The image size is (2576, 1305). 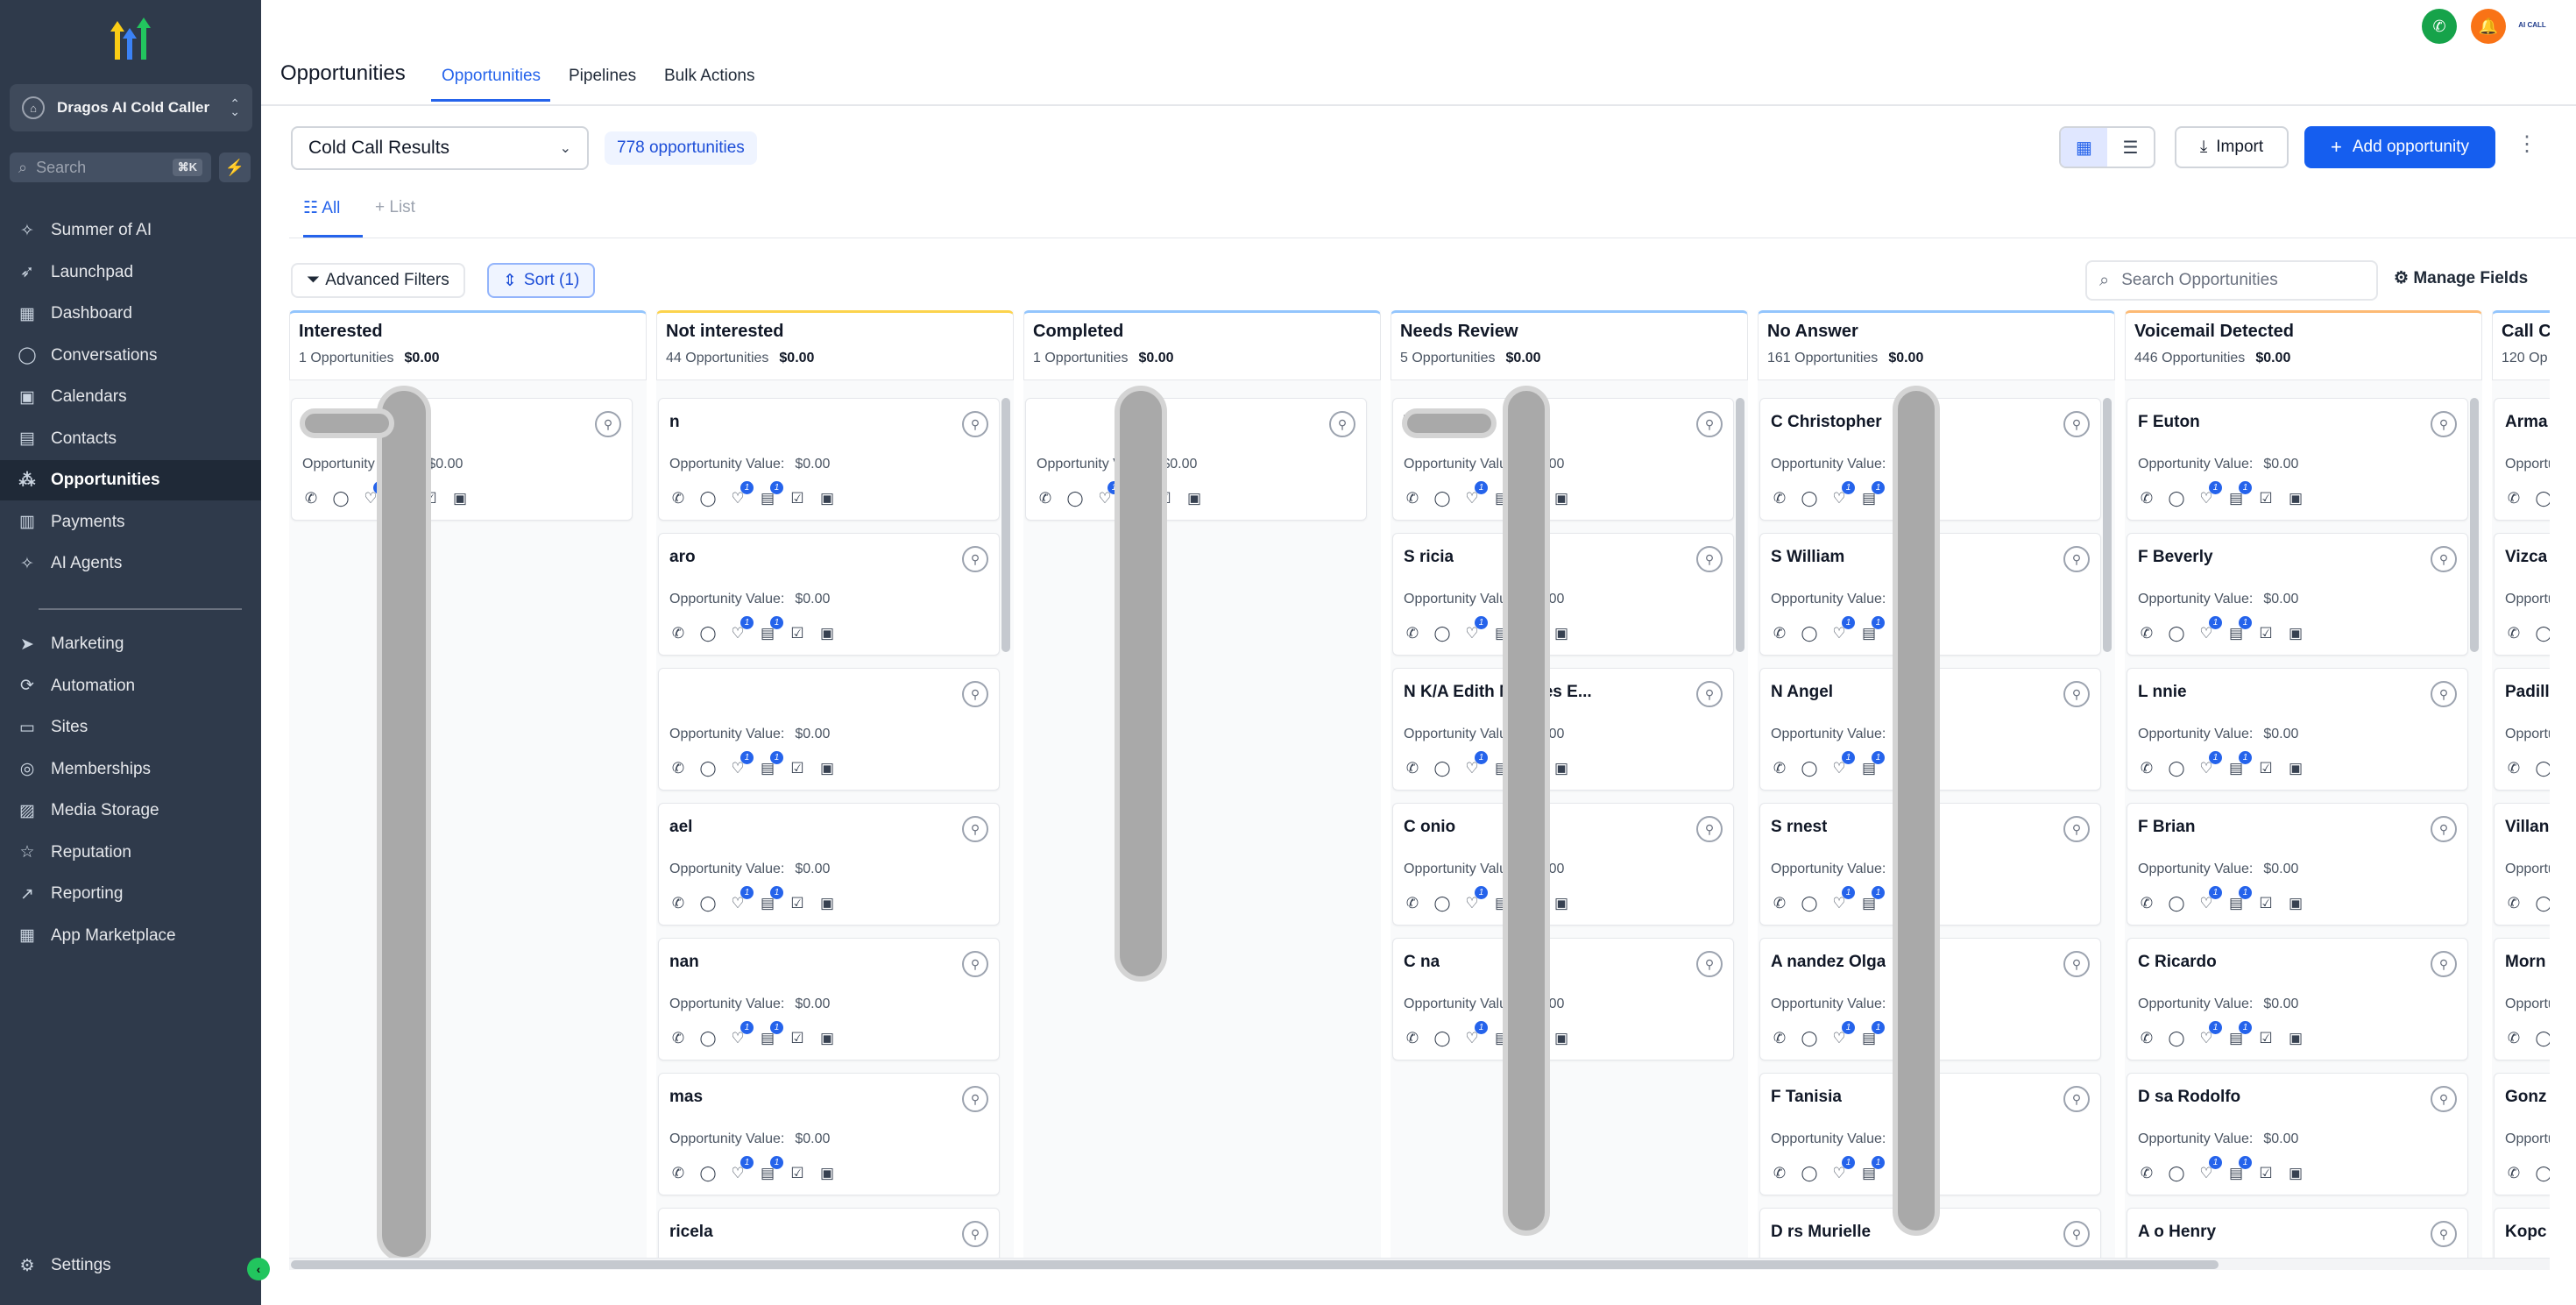 I want to click on opportunity-card: C na⚲Opportunity Value:$0.00✆◯♡1▤1☑▣, so click(x=1563, y=999).